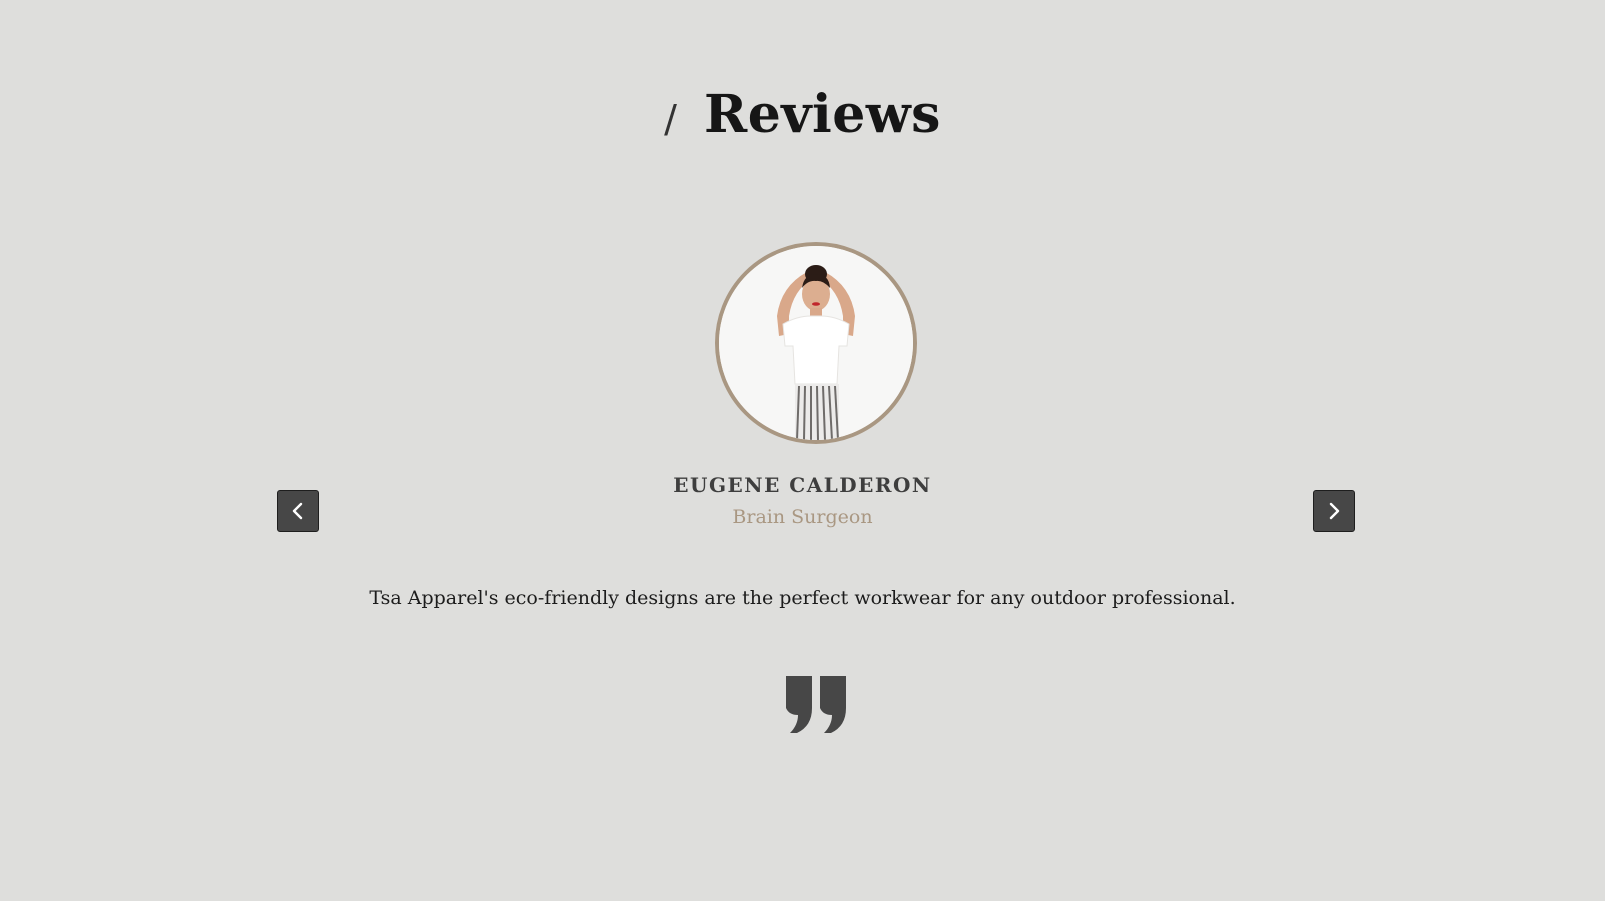  I want to click on previous-review-button, so click(298, 511).